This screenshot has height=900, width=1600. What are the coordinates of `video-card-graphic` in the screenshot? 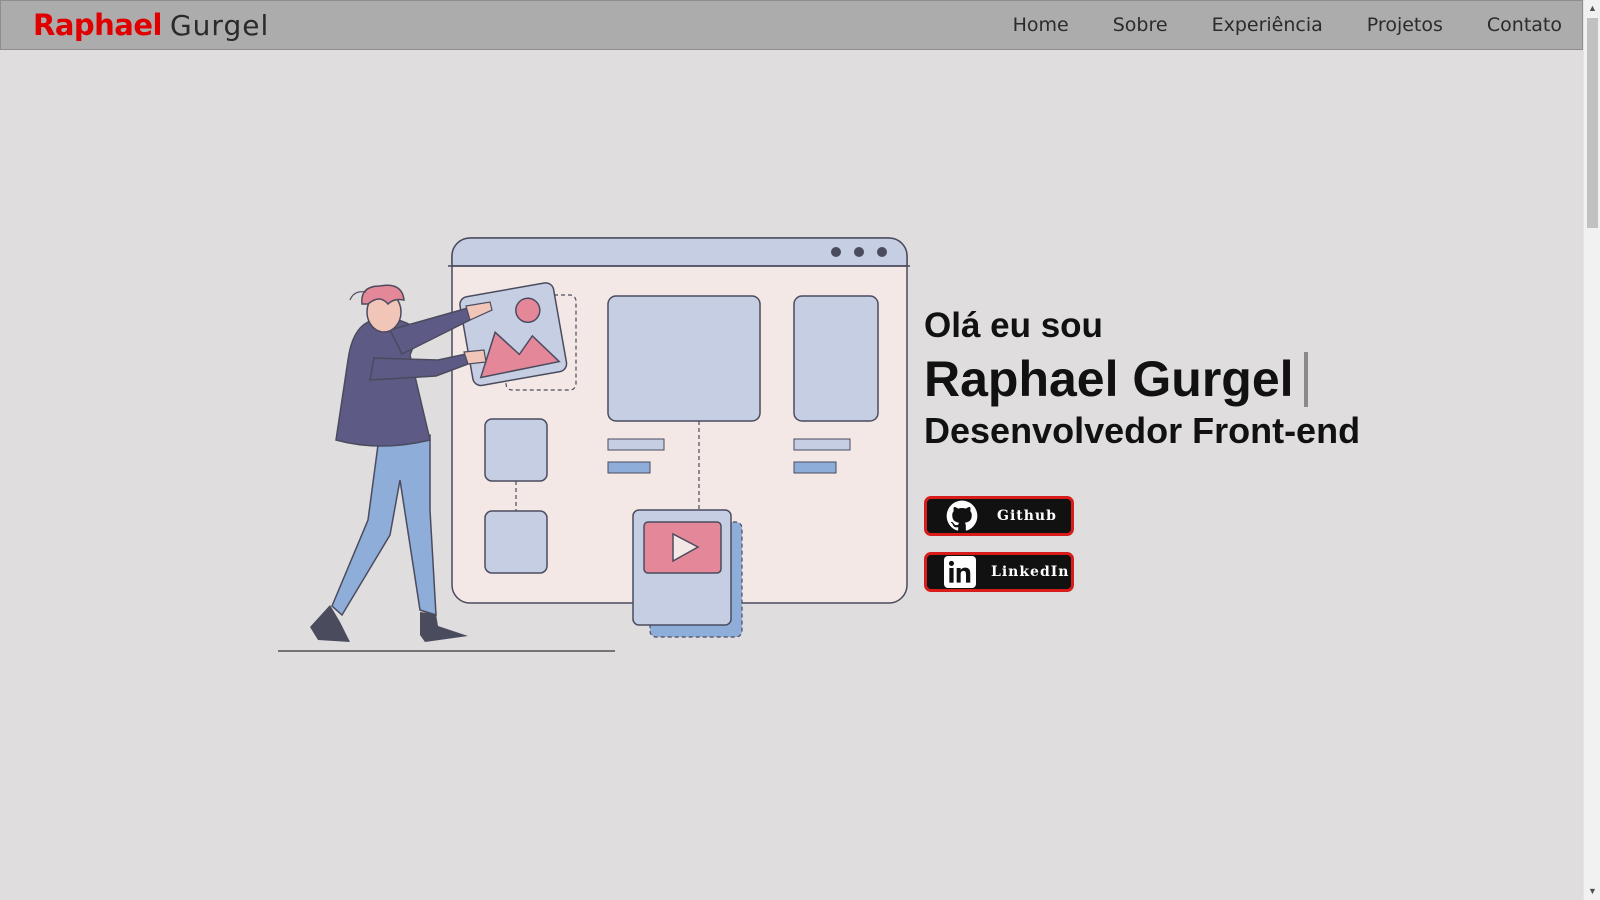 It's located at (687, 573).